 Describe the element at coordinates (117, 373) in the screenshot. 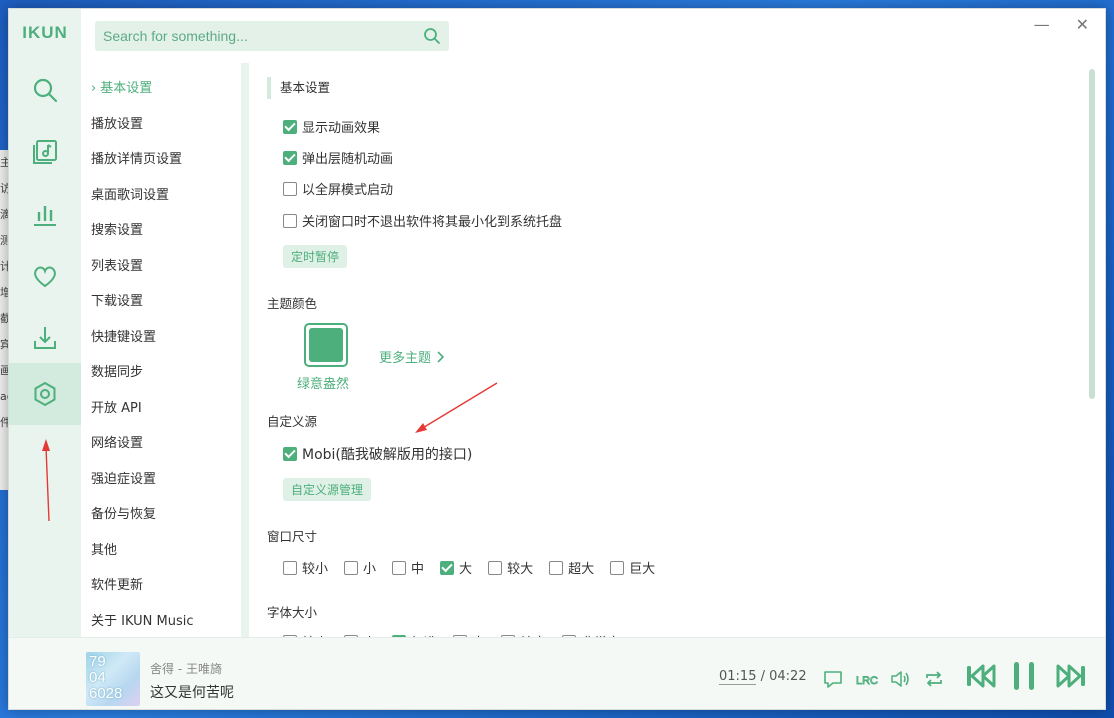

I see `settings-menu-item: 数据同步` at that location.